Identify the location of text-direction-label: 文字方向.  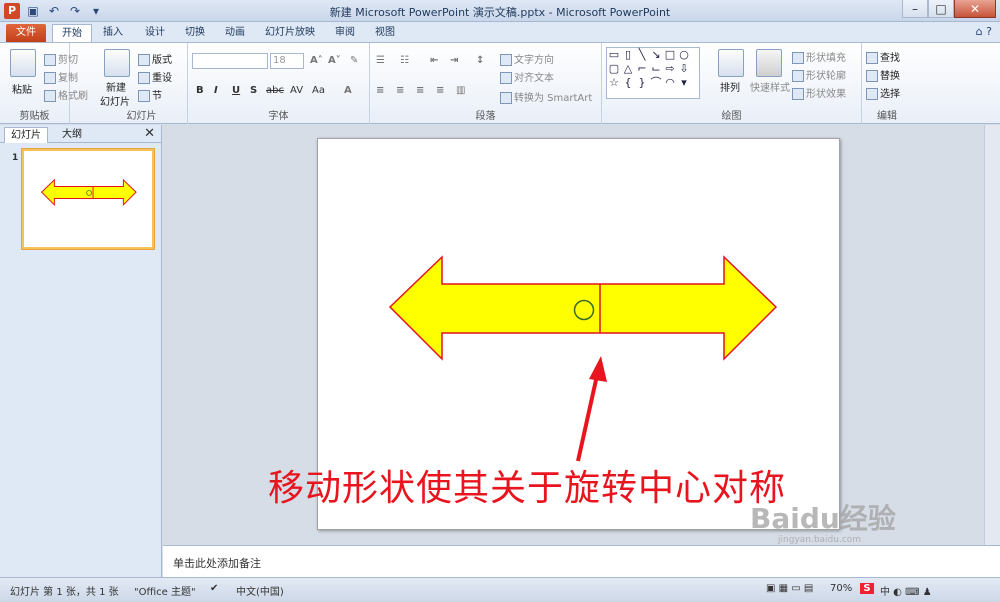
(534, 60).